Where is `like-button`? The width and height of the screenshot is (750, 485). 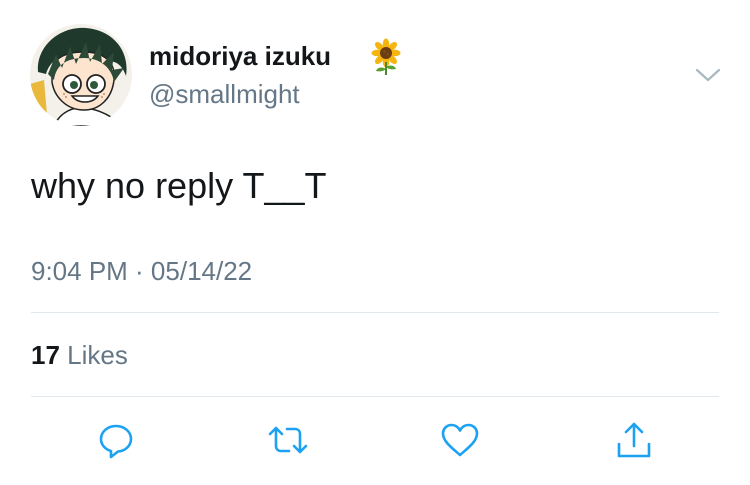 like-button is located at coordinates (460, 440).